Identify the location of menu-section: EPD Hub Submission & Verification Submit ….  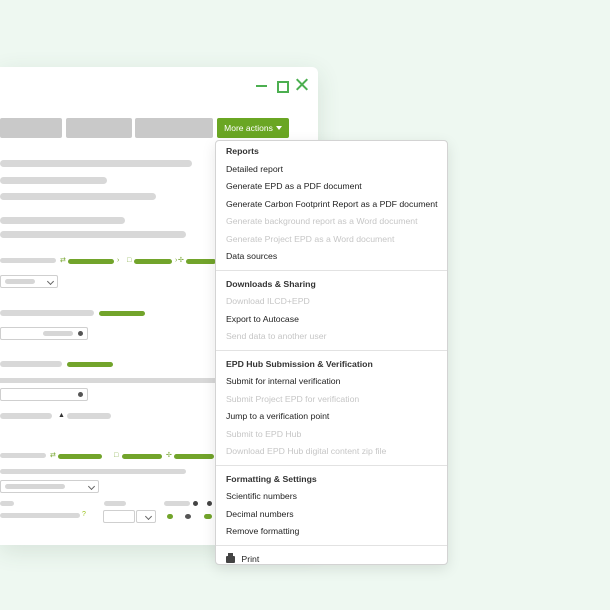
(331, 408).